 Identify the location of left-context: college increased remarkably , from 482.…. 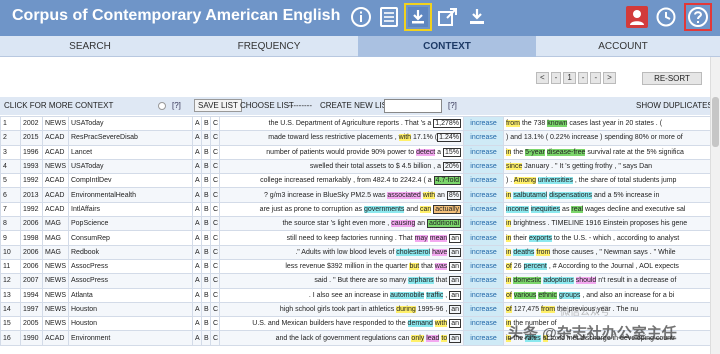
(341, 181).